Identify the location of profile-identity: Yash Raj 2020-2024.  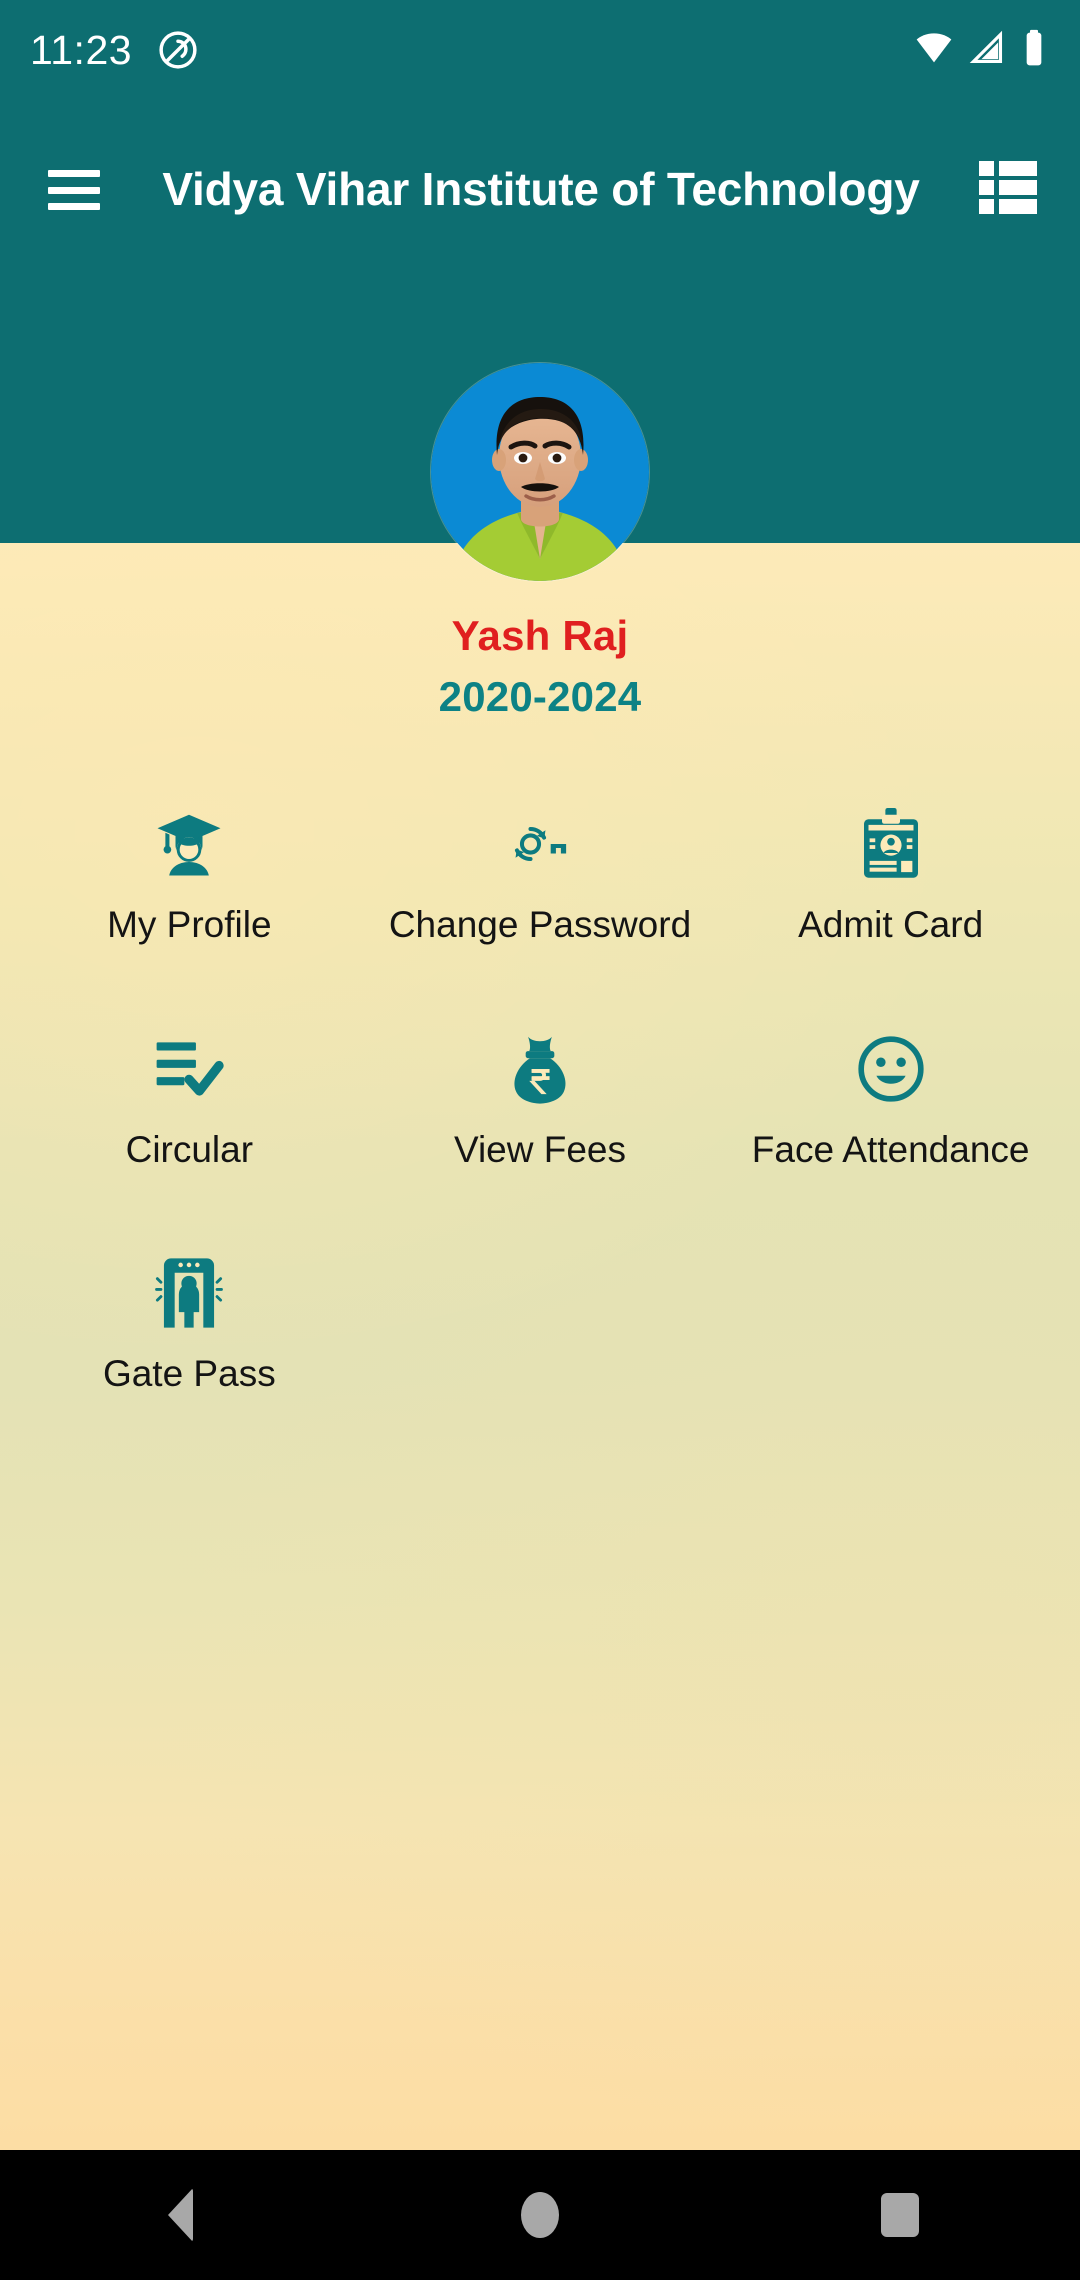
(540, 667).